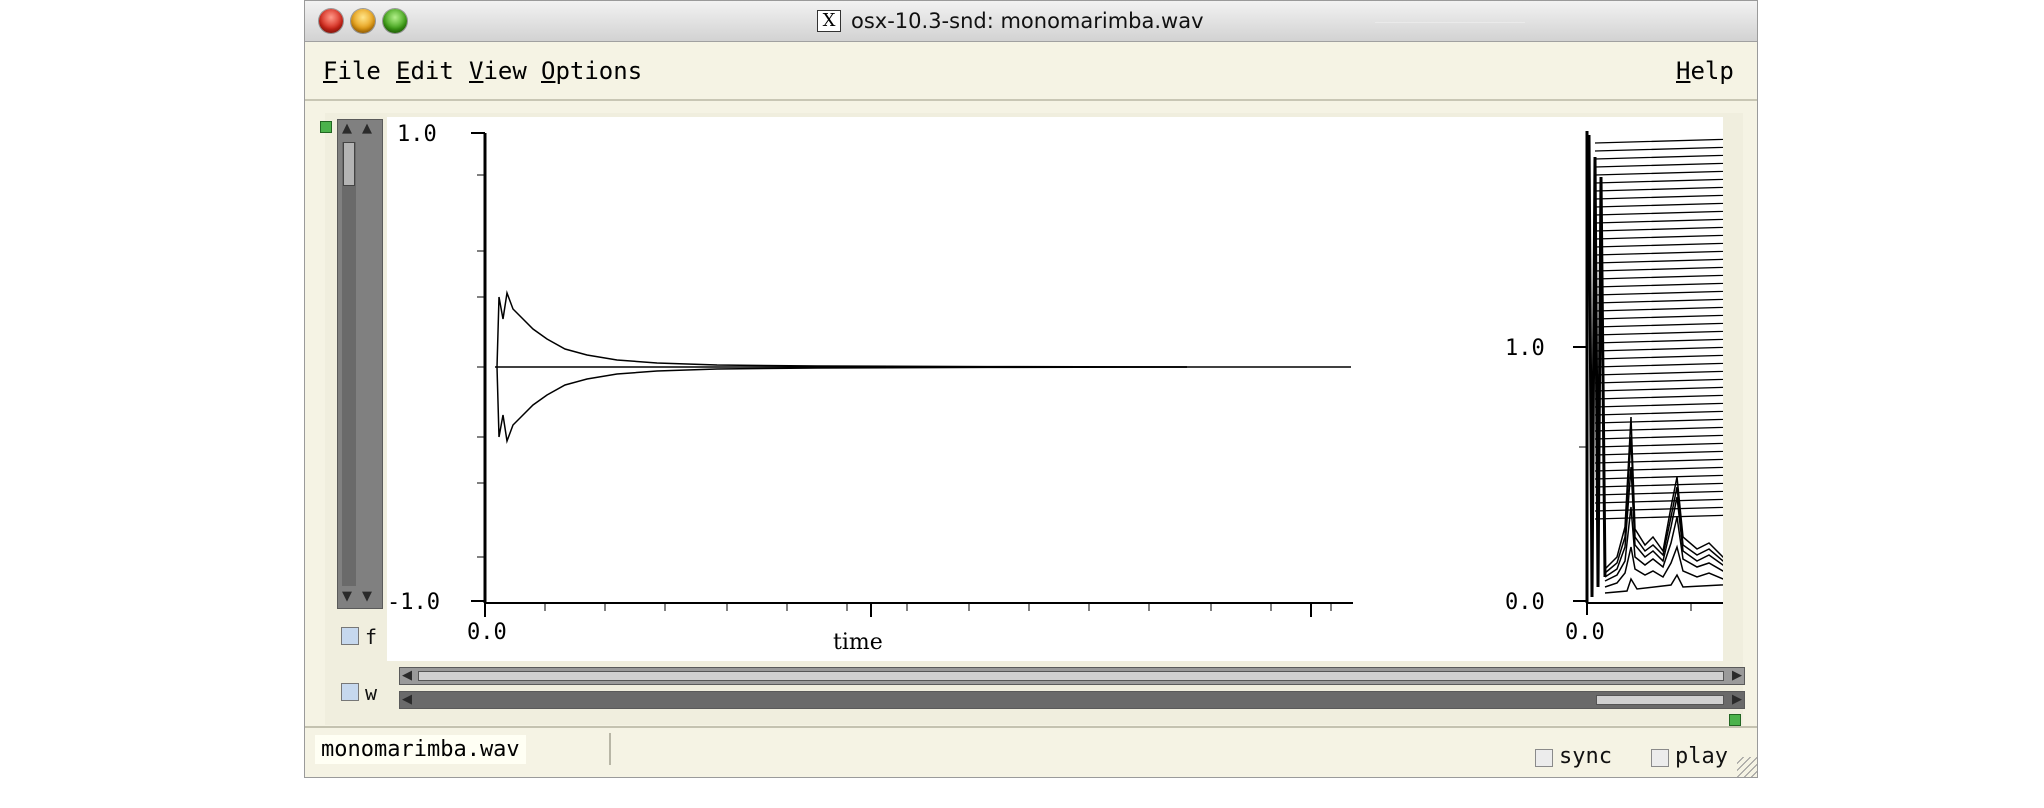 The image size is (2044, 808). What do you see at coordinates (842, 329) in the screenshot?
I see `waveform-upper-envelope` at bounding box center [842, 329].